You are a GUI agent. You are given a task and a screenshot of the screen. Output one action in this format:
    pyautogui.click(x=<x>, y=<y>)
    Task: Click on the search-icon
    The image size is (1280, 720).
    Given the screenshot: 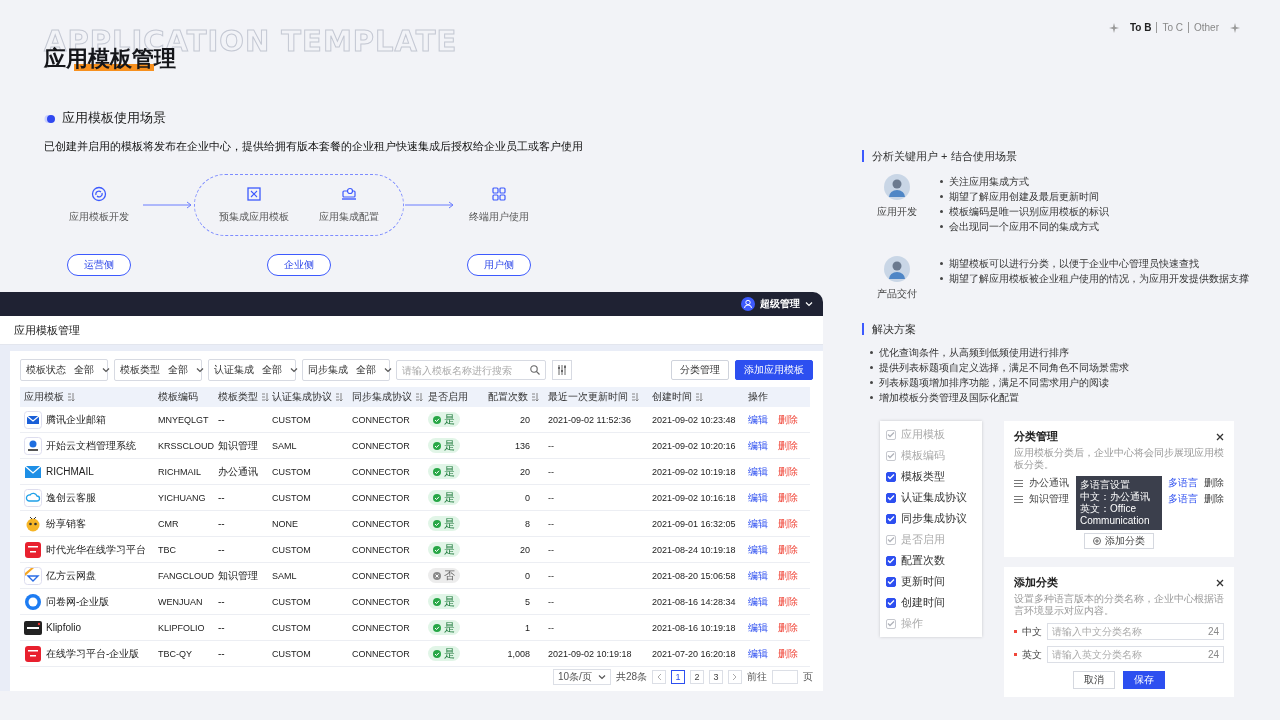 What is the action you would take?
    pyautogui.click(x=535, y=370)
    